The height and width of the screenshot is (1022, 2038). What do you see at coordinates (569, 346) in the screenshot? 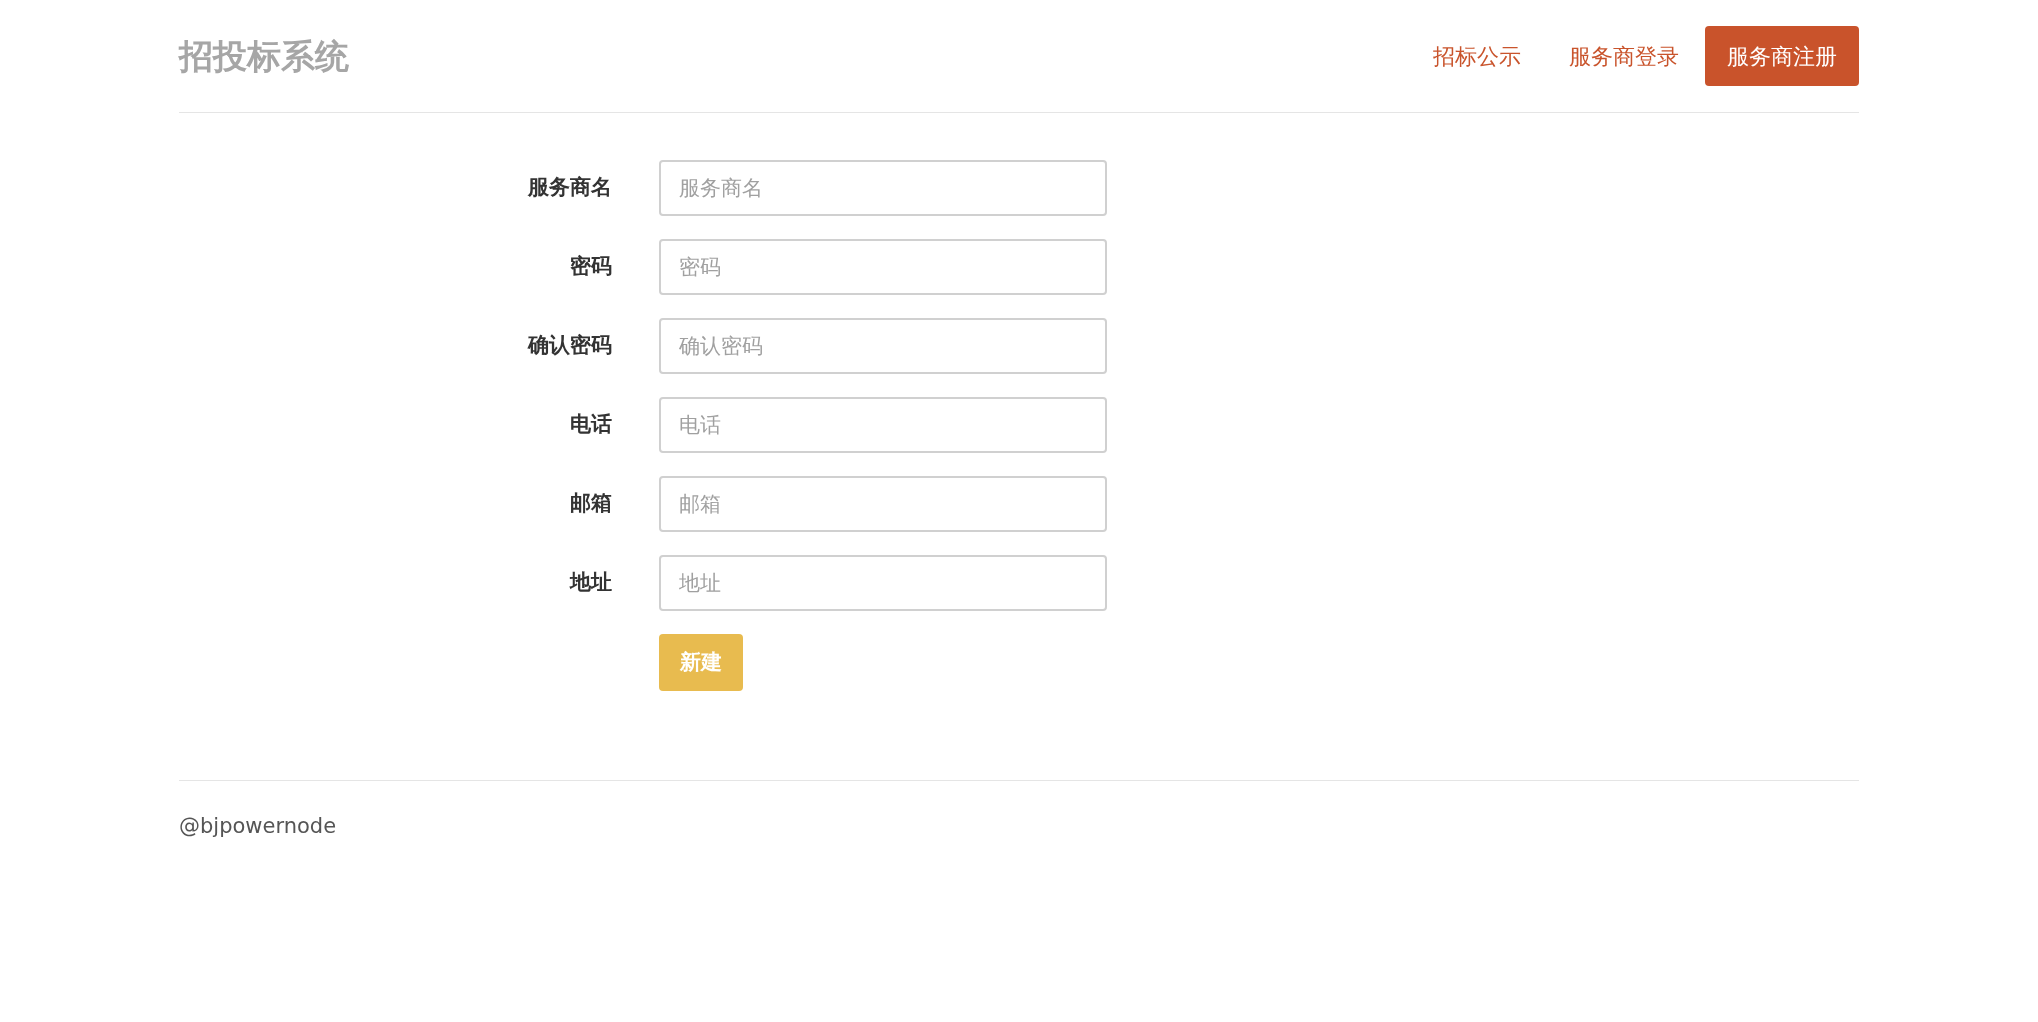
I see `field-label: 确认密码` at bounding box center [569, 346].